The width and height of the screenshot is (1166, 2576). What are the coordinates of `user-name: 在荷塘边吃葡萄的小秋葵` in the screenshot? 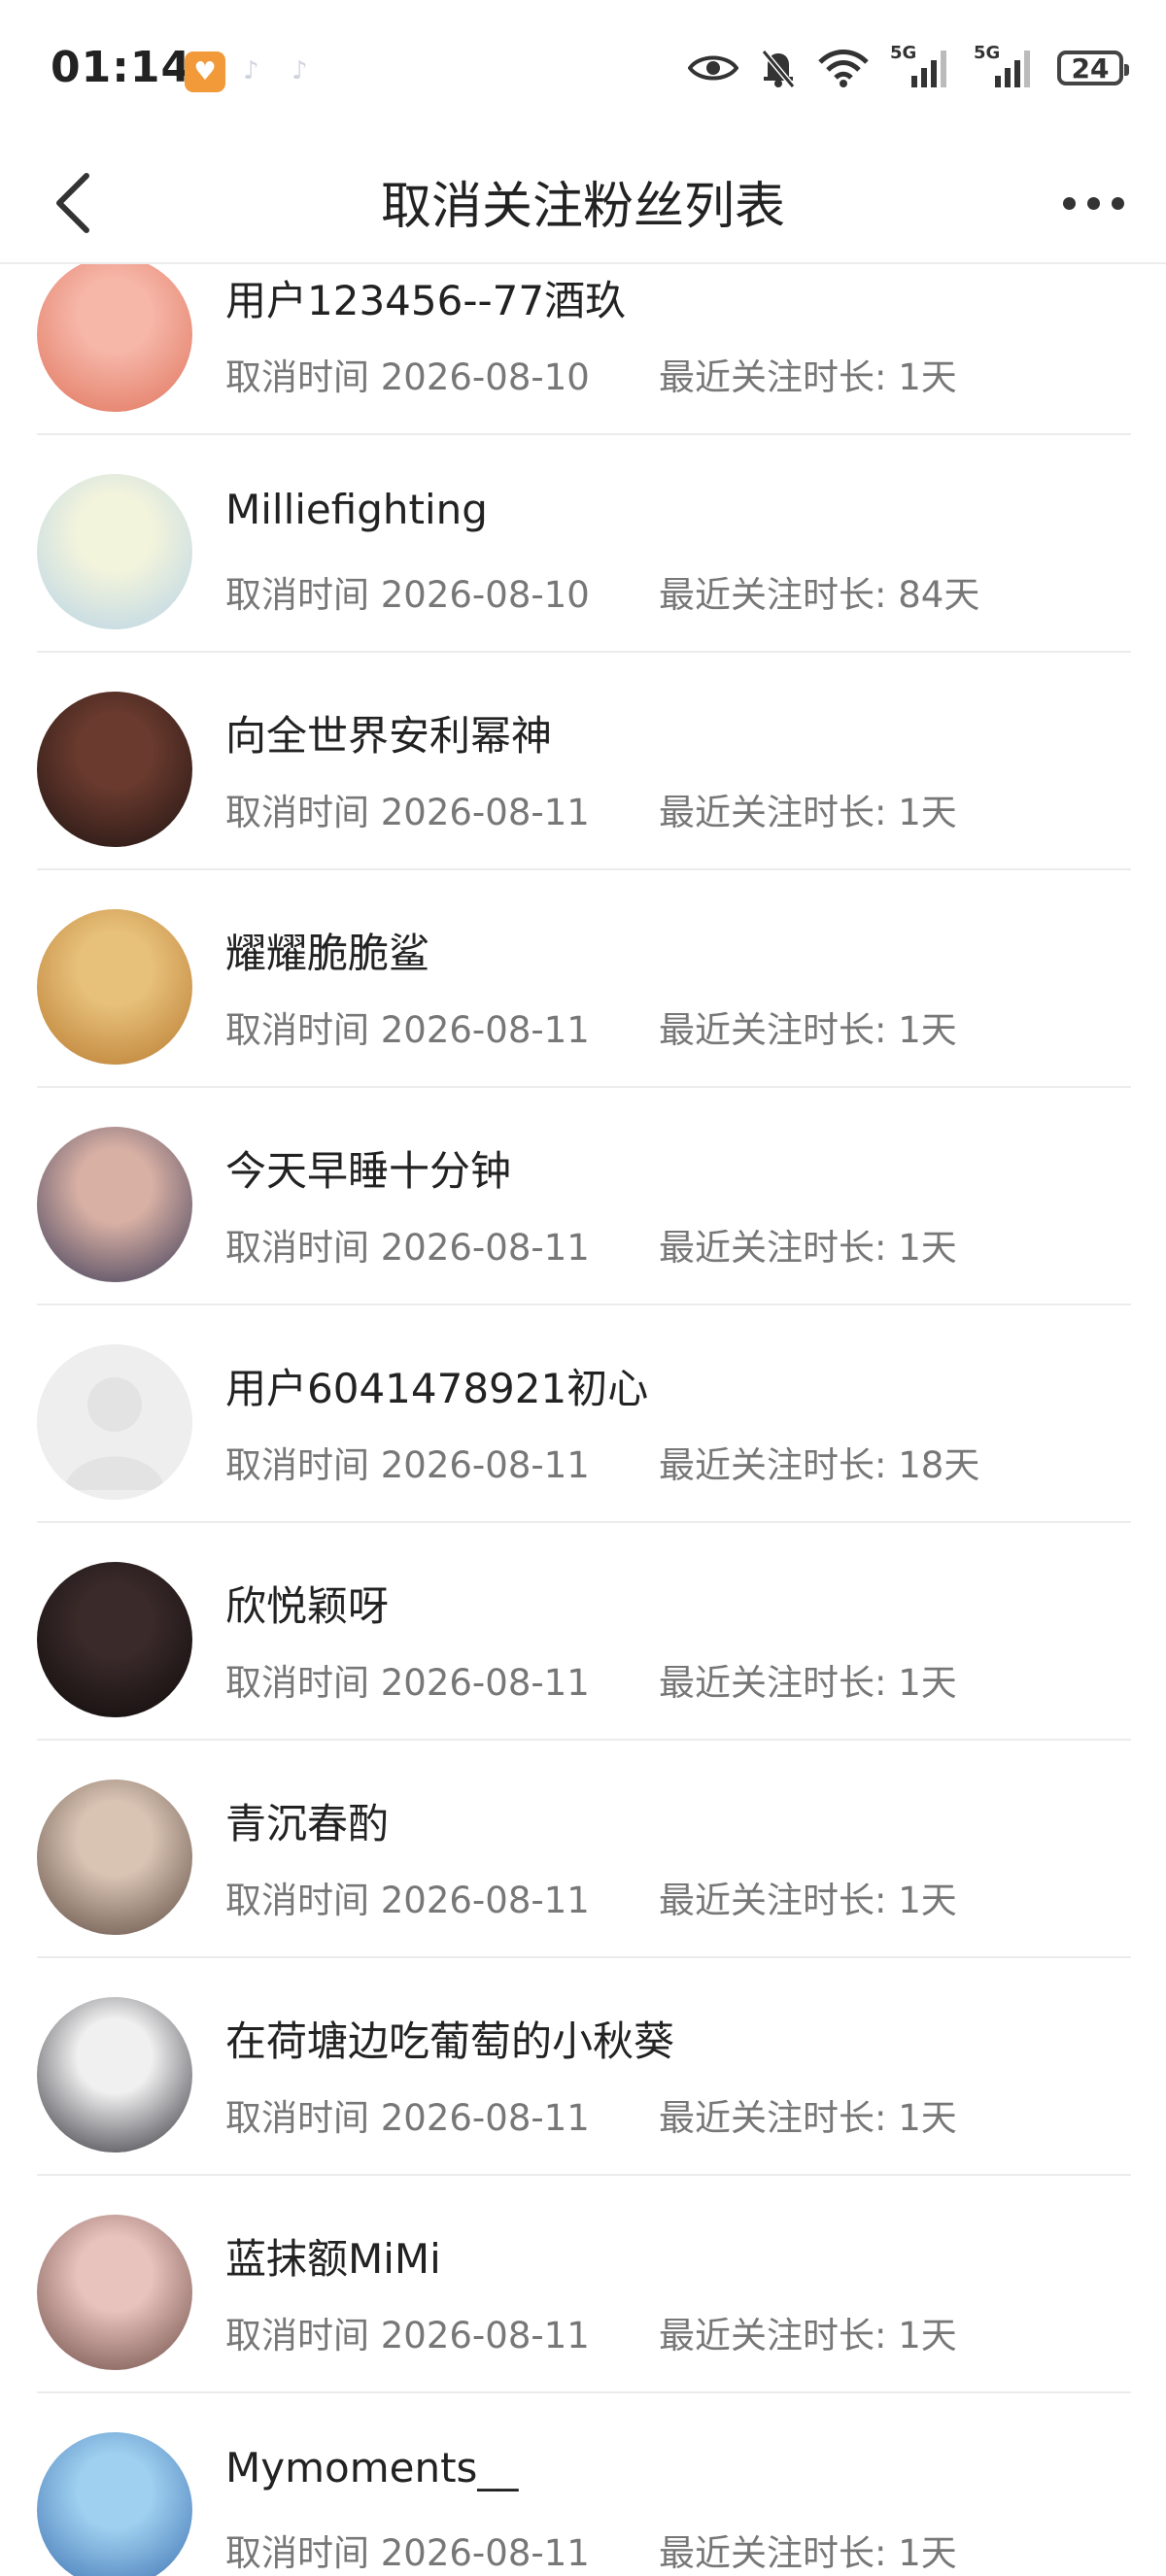 It's located at (449, 2038).